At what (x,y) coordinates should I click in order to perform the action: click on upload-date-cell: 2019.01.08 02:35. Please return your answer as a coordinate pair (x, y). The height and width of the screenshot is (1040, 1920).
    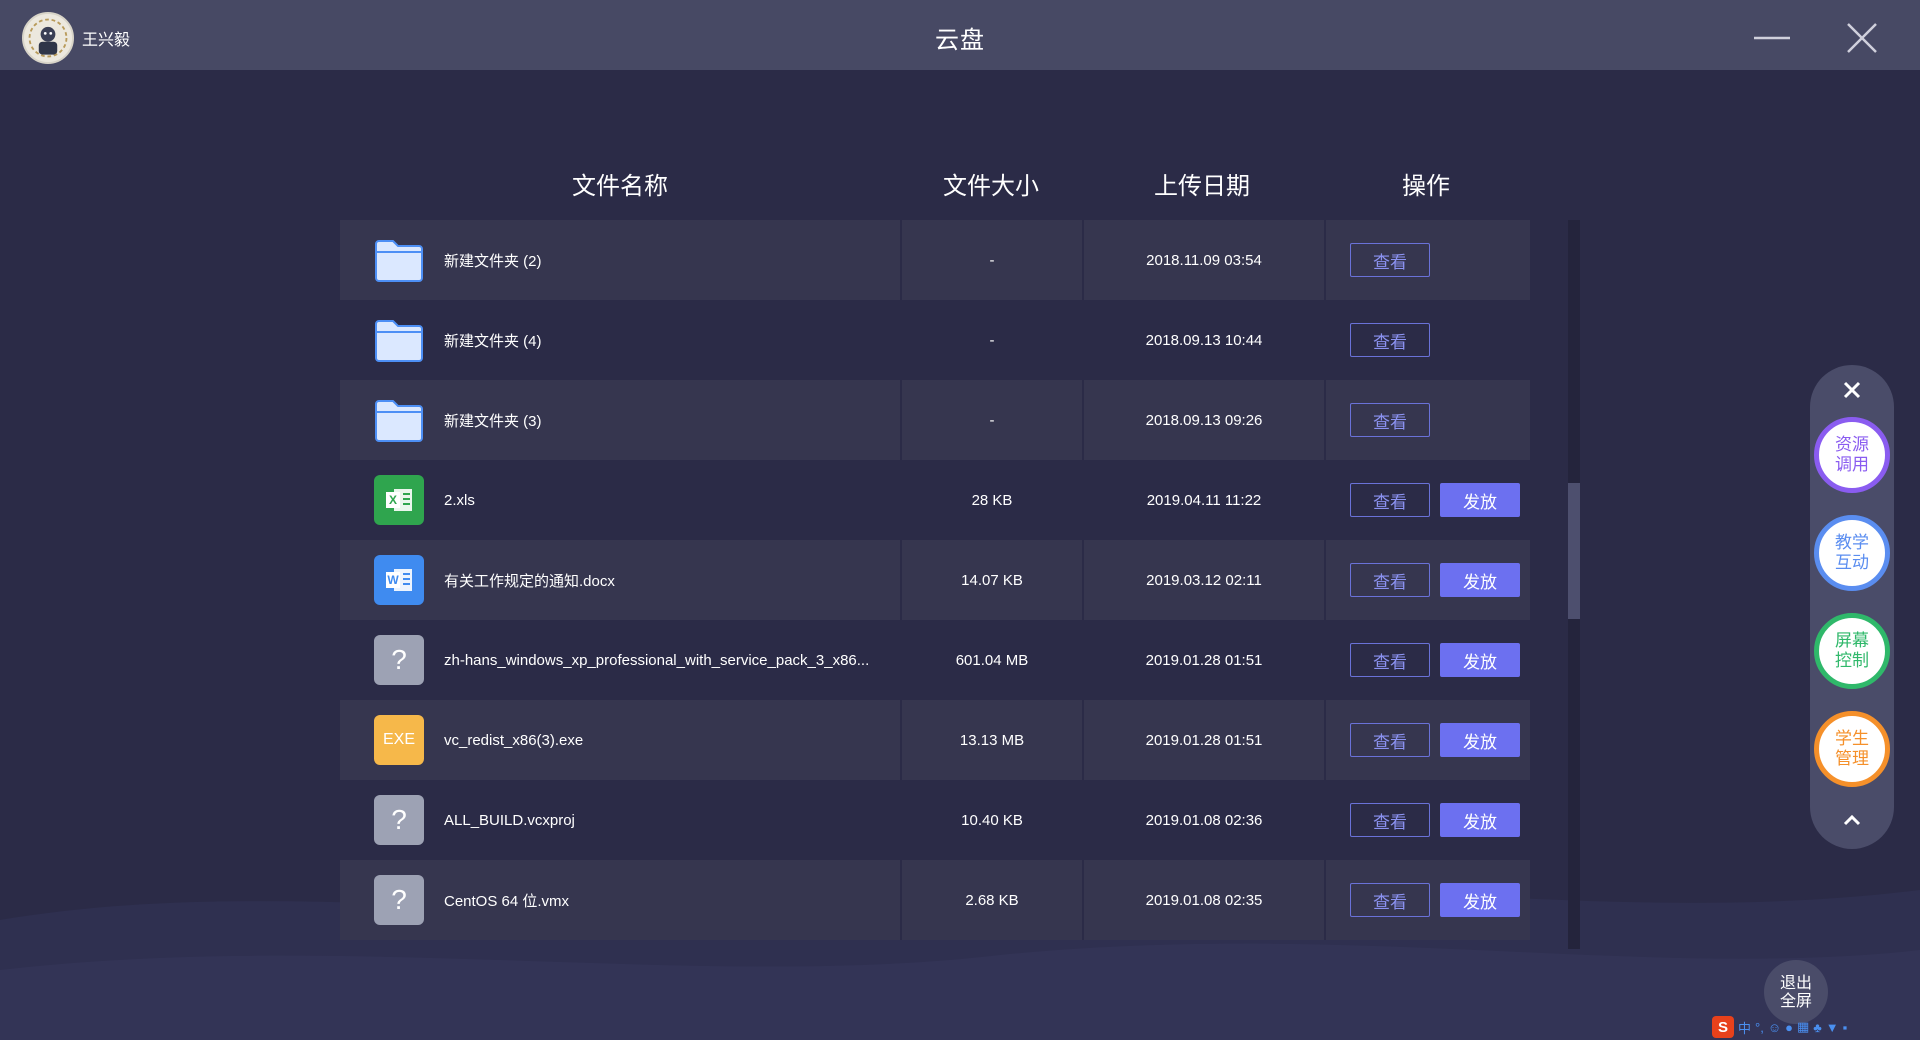
    Looking at the image, I should click on (1205, 900).